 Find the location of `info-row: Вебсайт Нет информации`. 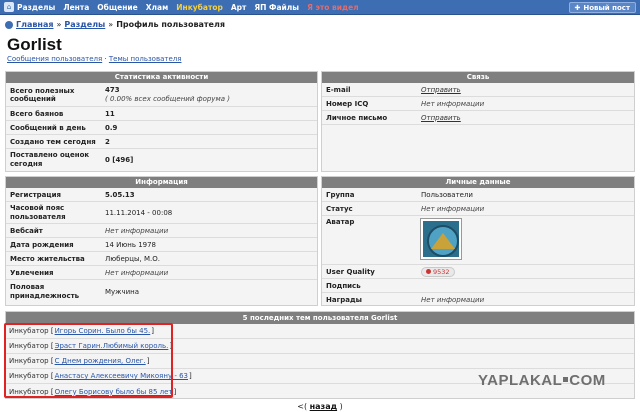

info-row: Вебсайт Нет информации is located at coordinates (161, 231).